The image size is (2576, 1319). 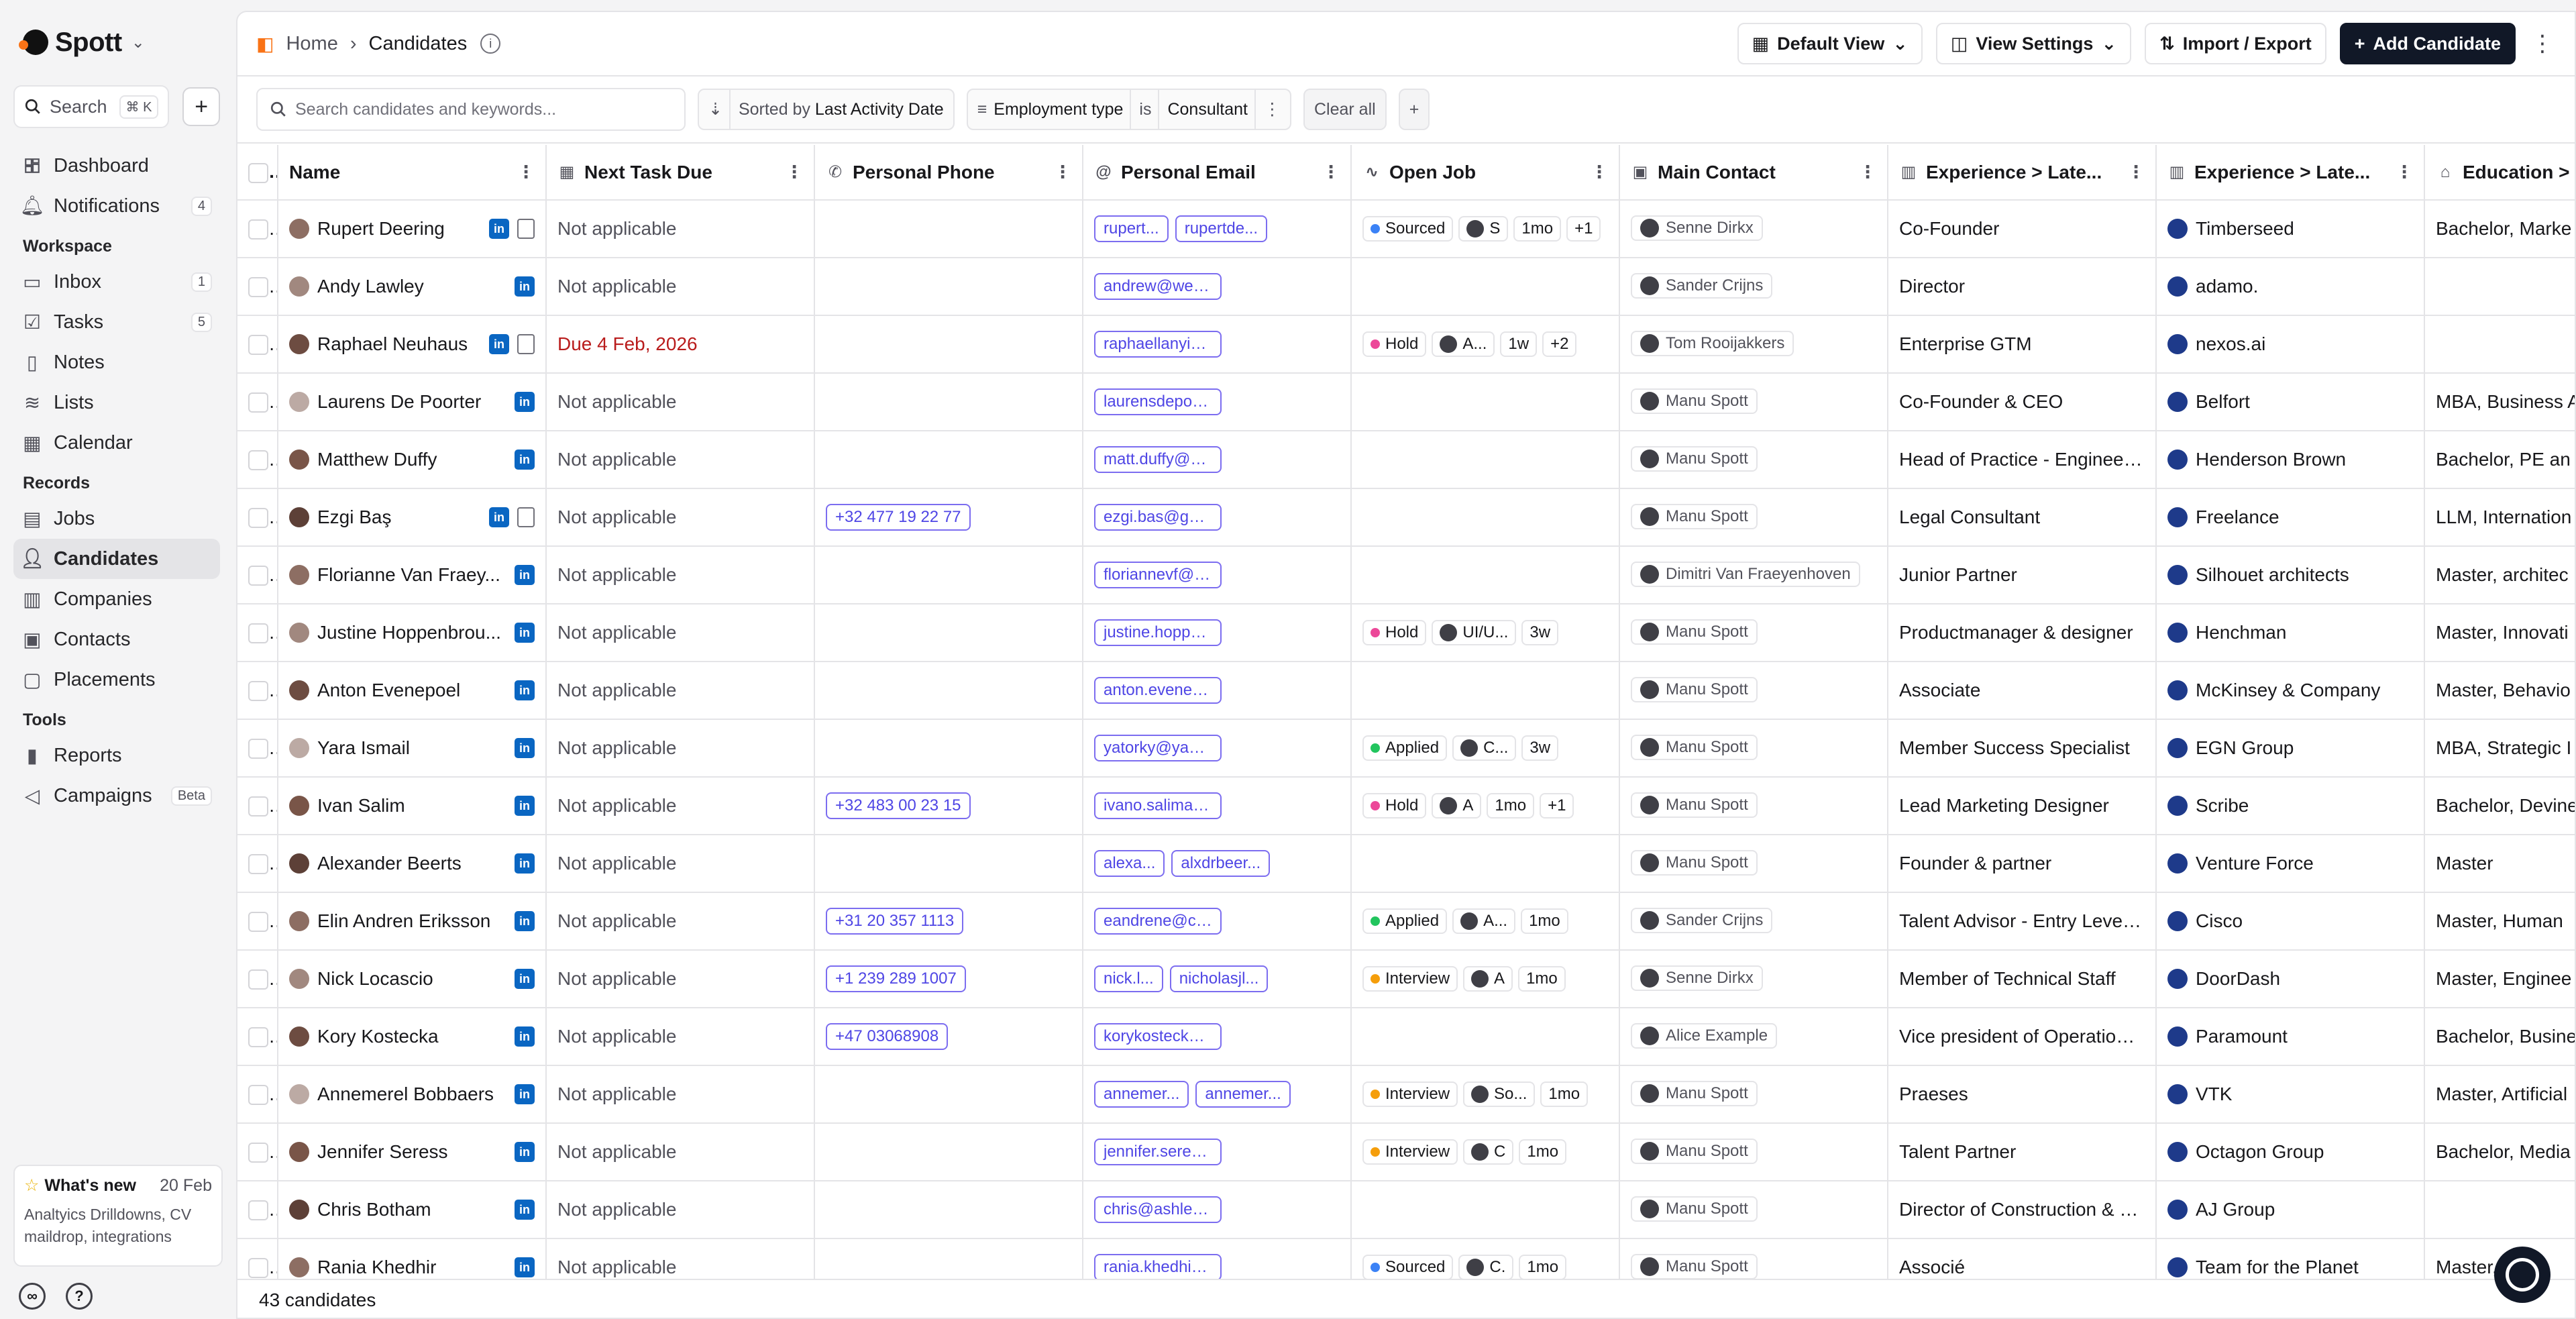 I want to click on sidebar-item-contacts: ▣ Contacts, so click(x=116, y=639).